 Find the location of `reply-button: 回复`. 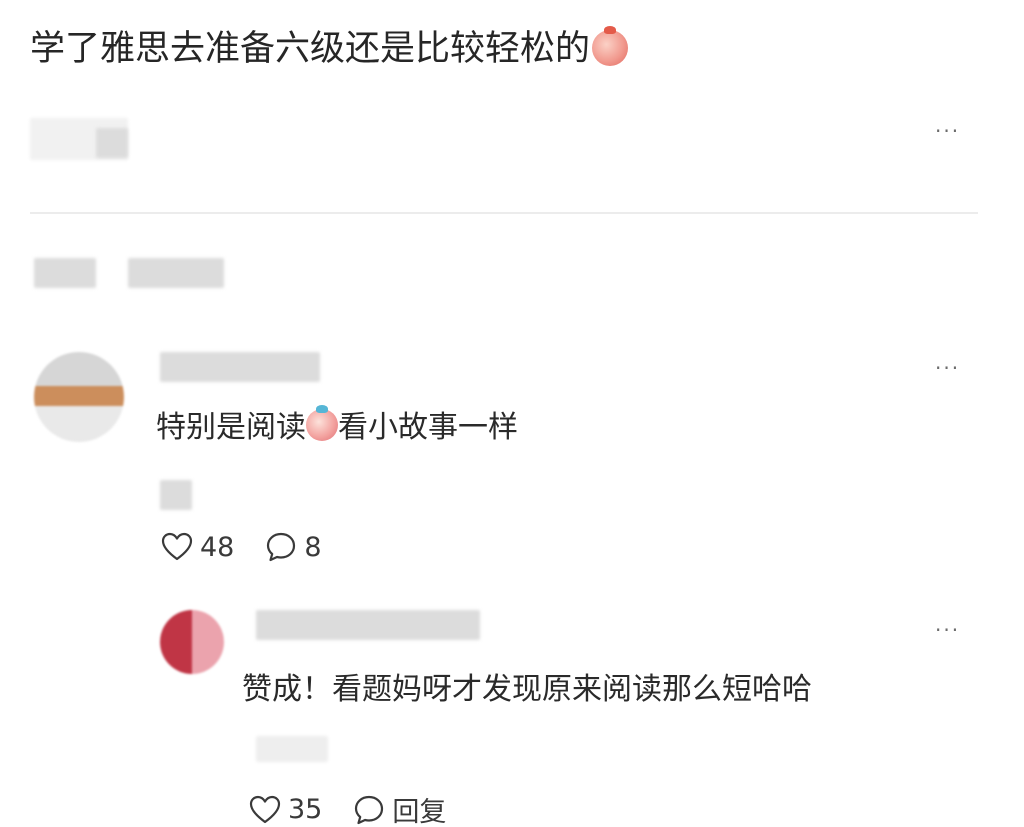

reply-button: 回复 is located at coordinates (399, 808).